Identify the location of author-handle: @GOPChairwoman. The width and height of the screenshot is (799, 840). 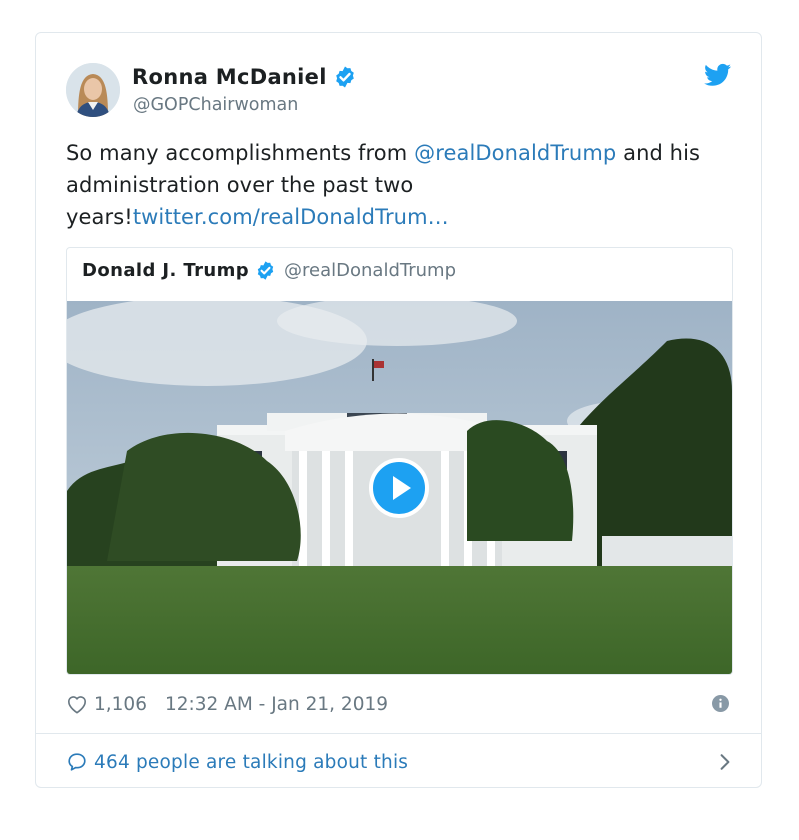
(215, 105).